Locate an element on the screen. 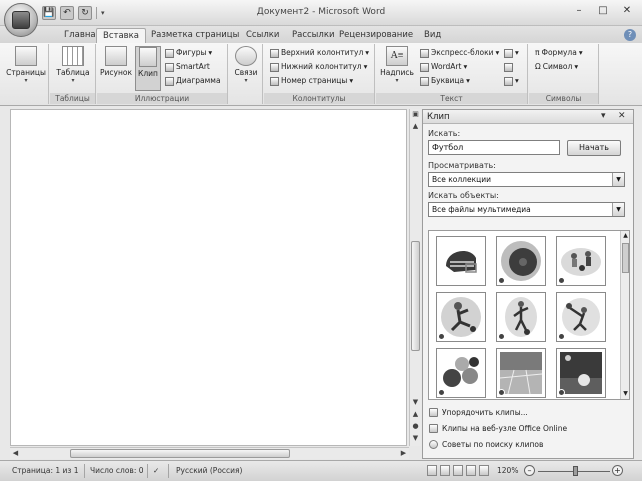 The height and width of the screenshot is (481, 642). close-button: ✕ is located at coordinates (627, 11).